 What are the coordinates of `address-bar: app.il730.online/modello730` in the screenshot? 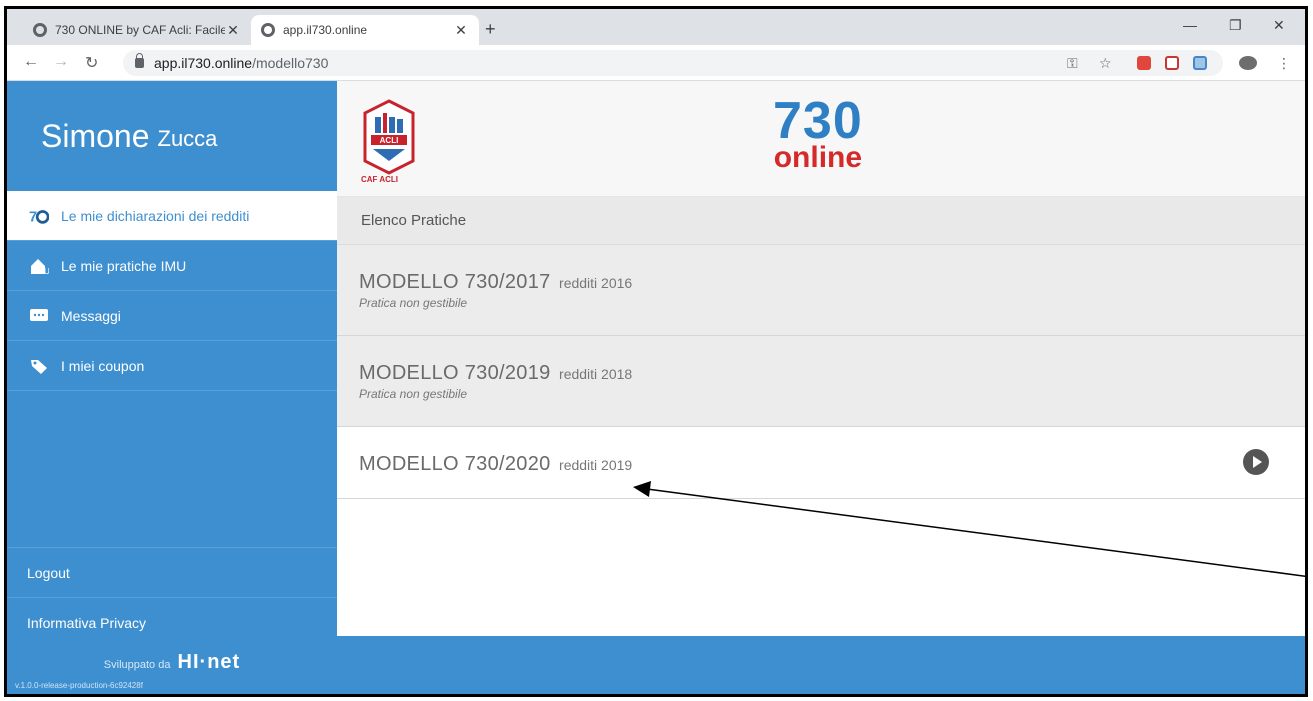 It's located at (673, 63).